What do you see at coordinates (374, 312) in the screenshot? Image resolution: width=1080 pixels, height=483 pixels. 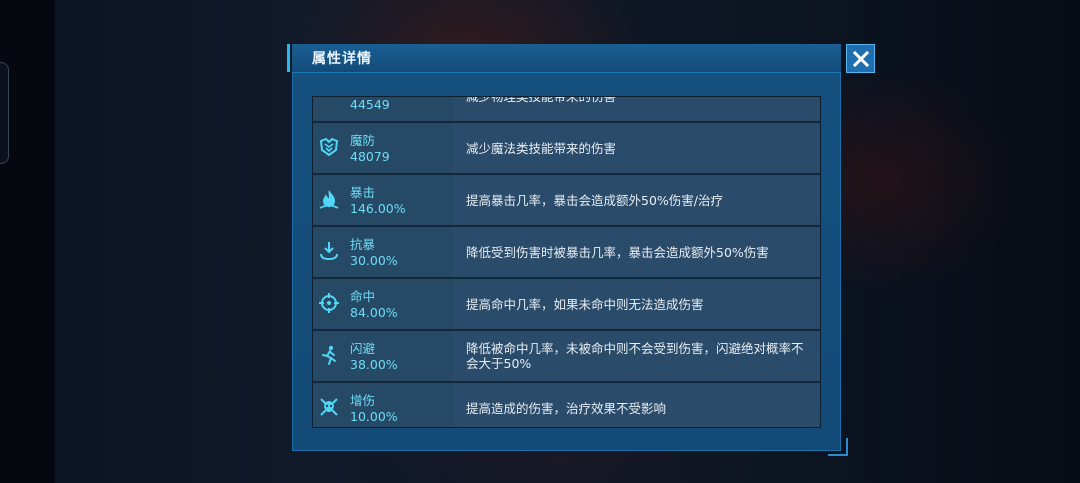 I see `attribute-value: 84.00%` at bounding box center [374, 312].